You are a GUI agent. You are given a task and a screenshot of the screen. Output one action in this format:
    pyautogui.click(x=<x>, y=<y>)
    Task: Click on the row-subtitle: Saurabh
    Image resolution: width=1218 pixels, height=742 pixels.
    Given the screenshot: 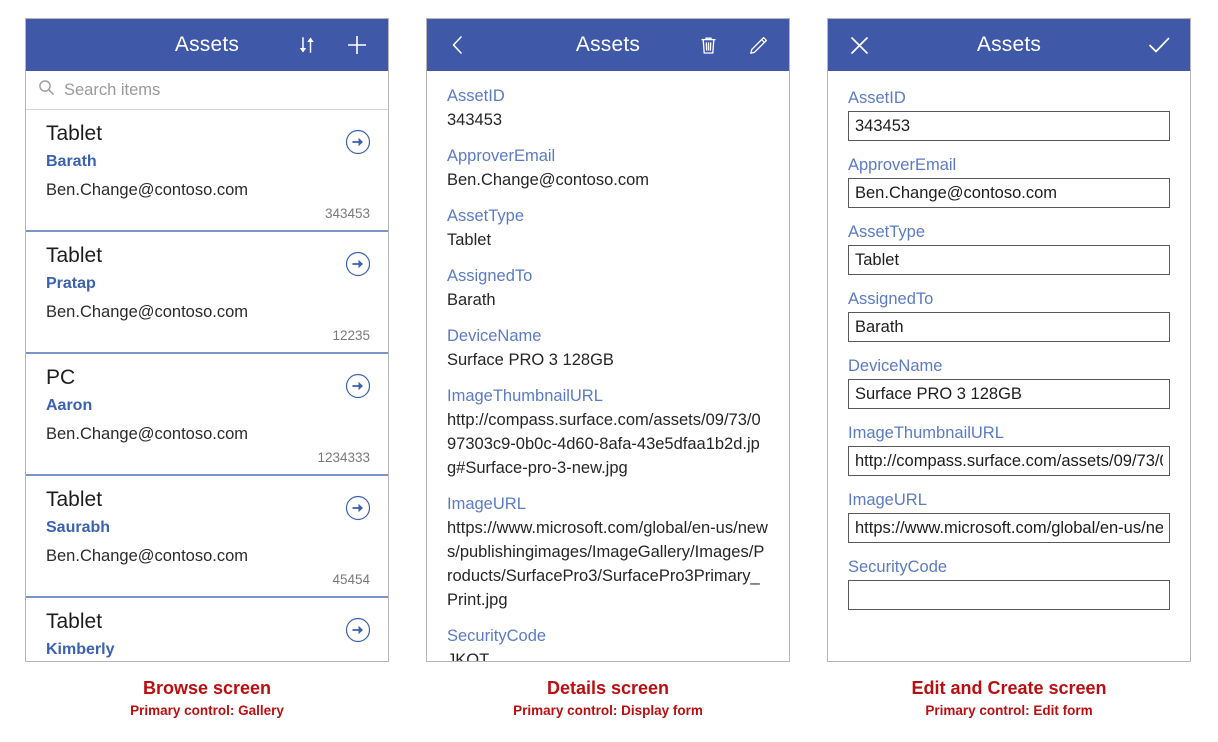 What is the action you would take?
    pyautogui.click(x=78, y=527)
    